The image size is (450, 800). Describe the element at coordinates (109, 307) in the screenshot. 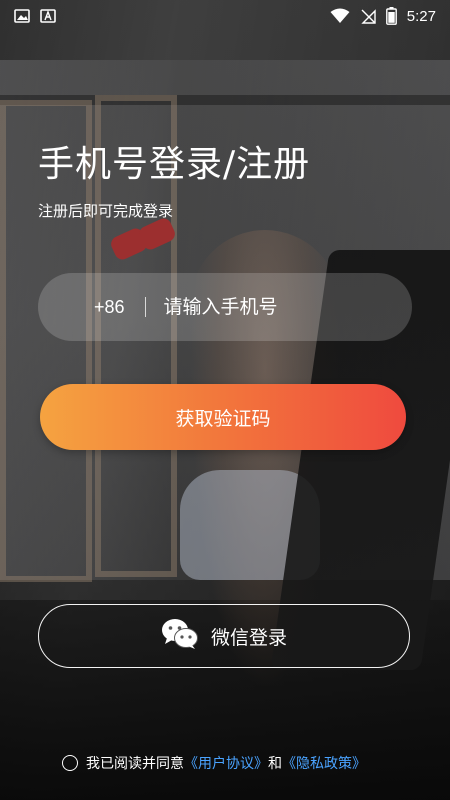

I see `country-code: +86` at that location.